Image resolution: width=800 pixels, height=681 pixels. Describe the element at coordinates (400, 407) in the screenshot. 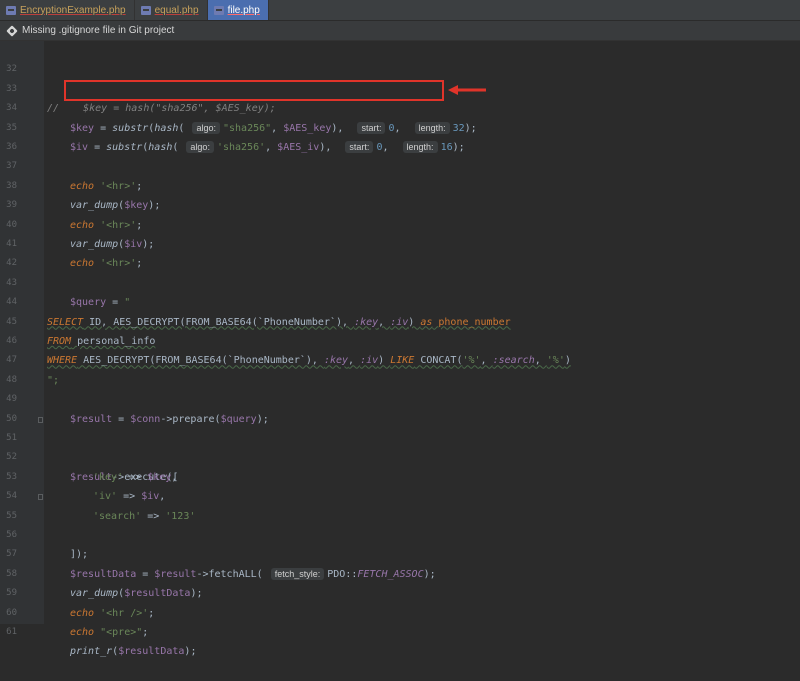

I see `code-line: 50` at that location.